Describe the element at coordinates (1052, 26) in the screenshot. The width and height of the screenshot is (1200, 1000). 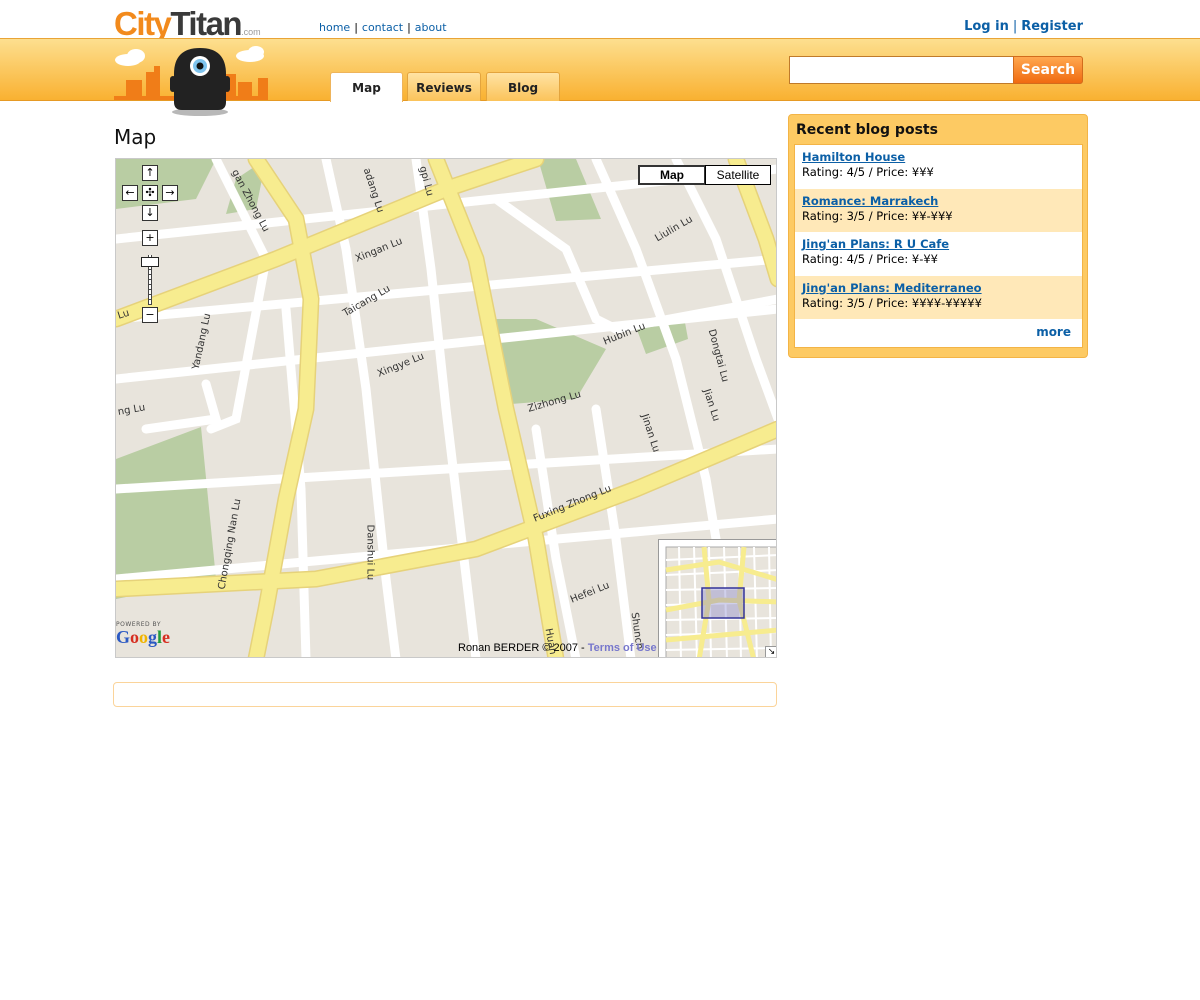
I see `register-link: Register` at that location.